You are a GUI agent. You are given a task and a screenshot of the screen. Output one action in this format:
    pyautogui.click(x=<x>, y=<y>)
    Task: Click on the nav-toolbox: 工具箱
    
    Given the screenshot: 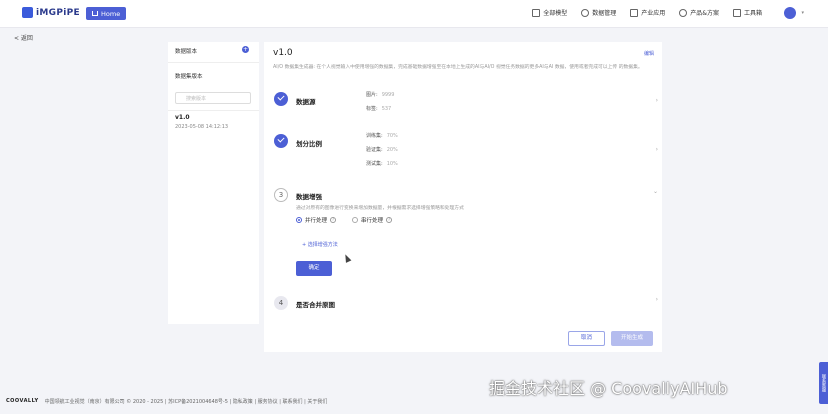 What is the action you would take?
    pyautogui.click(x=747, y=12)
    